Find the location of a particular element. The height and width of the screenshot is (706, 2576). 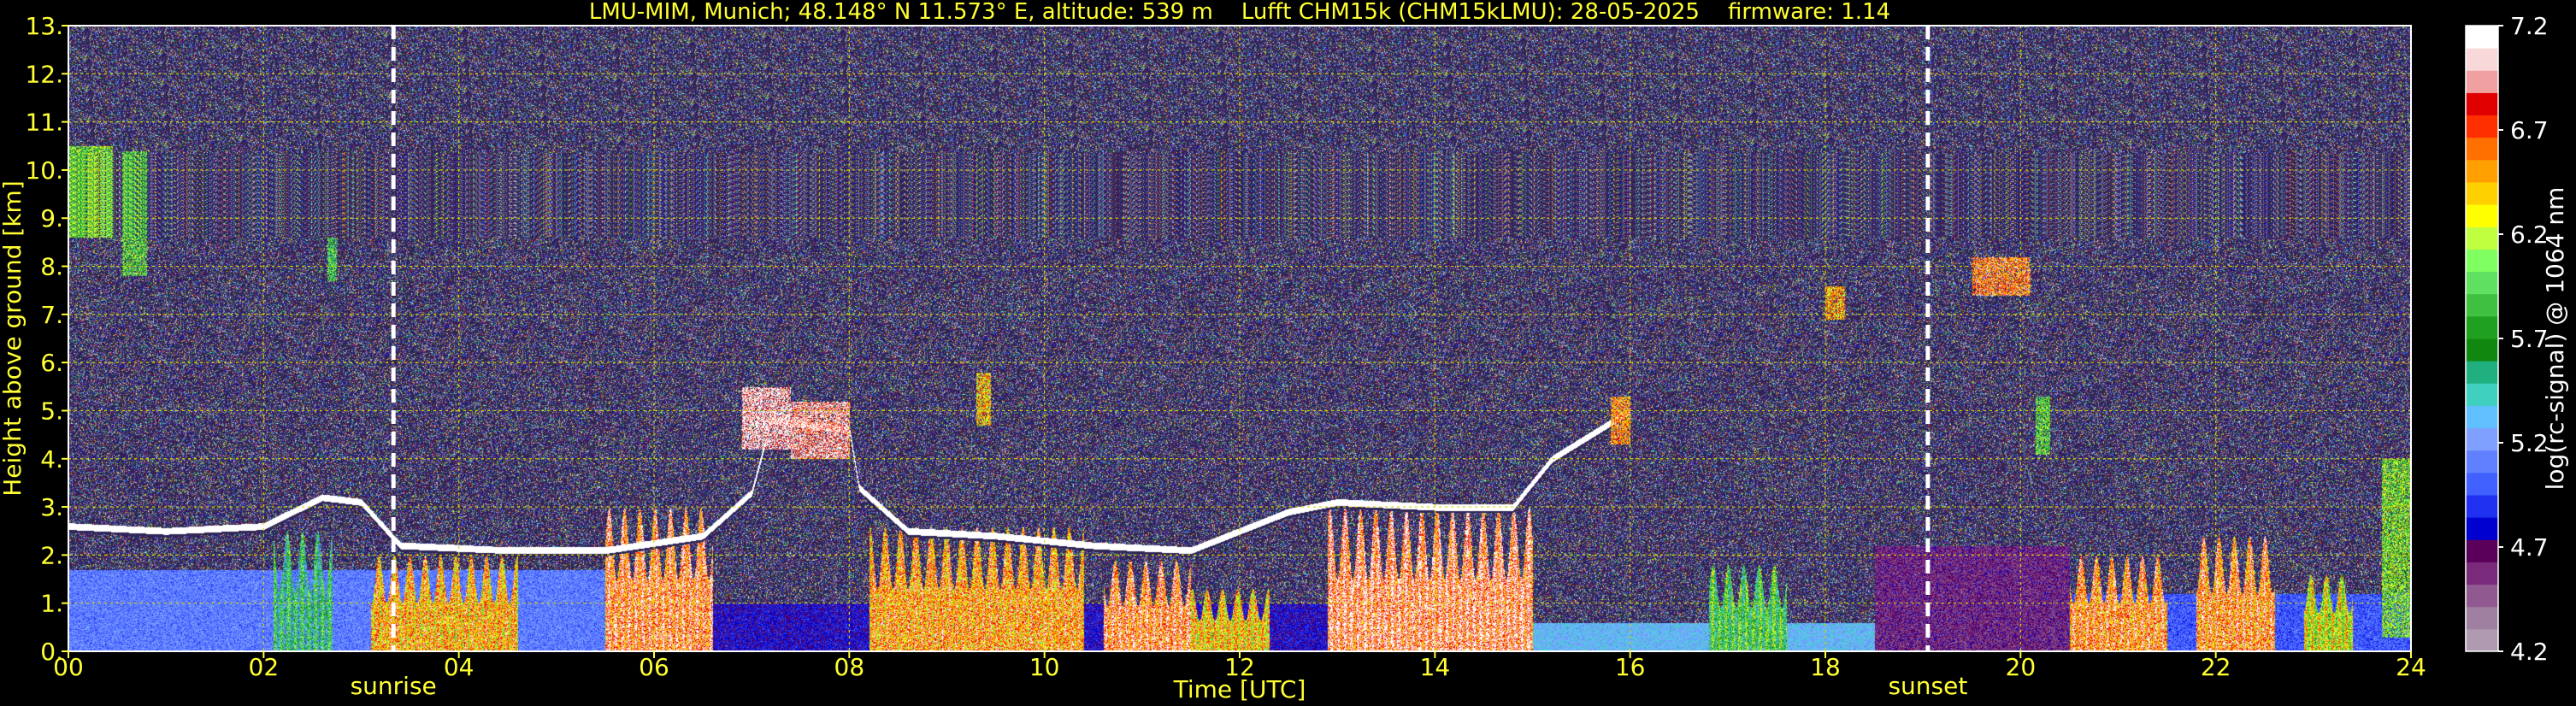

x-tick-label: 00 is located at coordinates (68, 667).